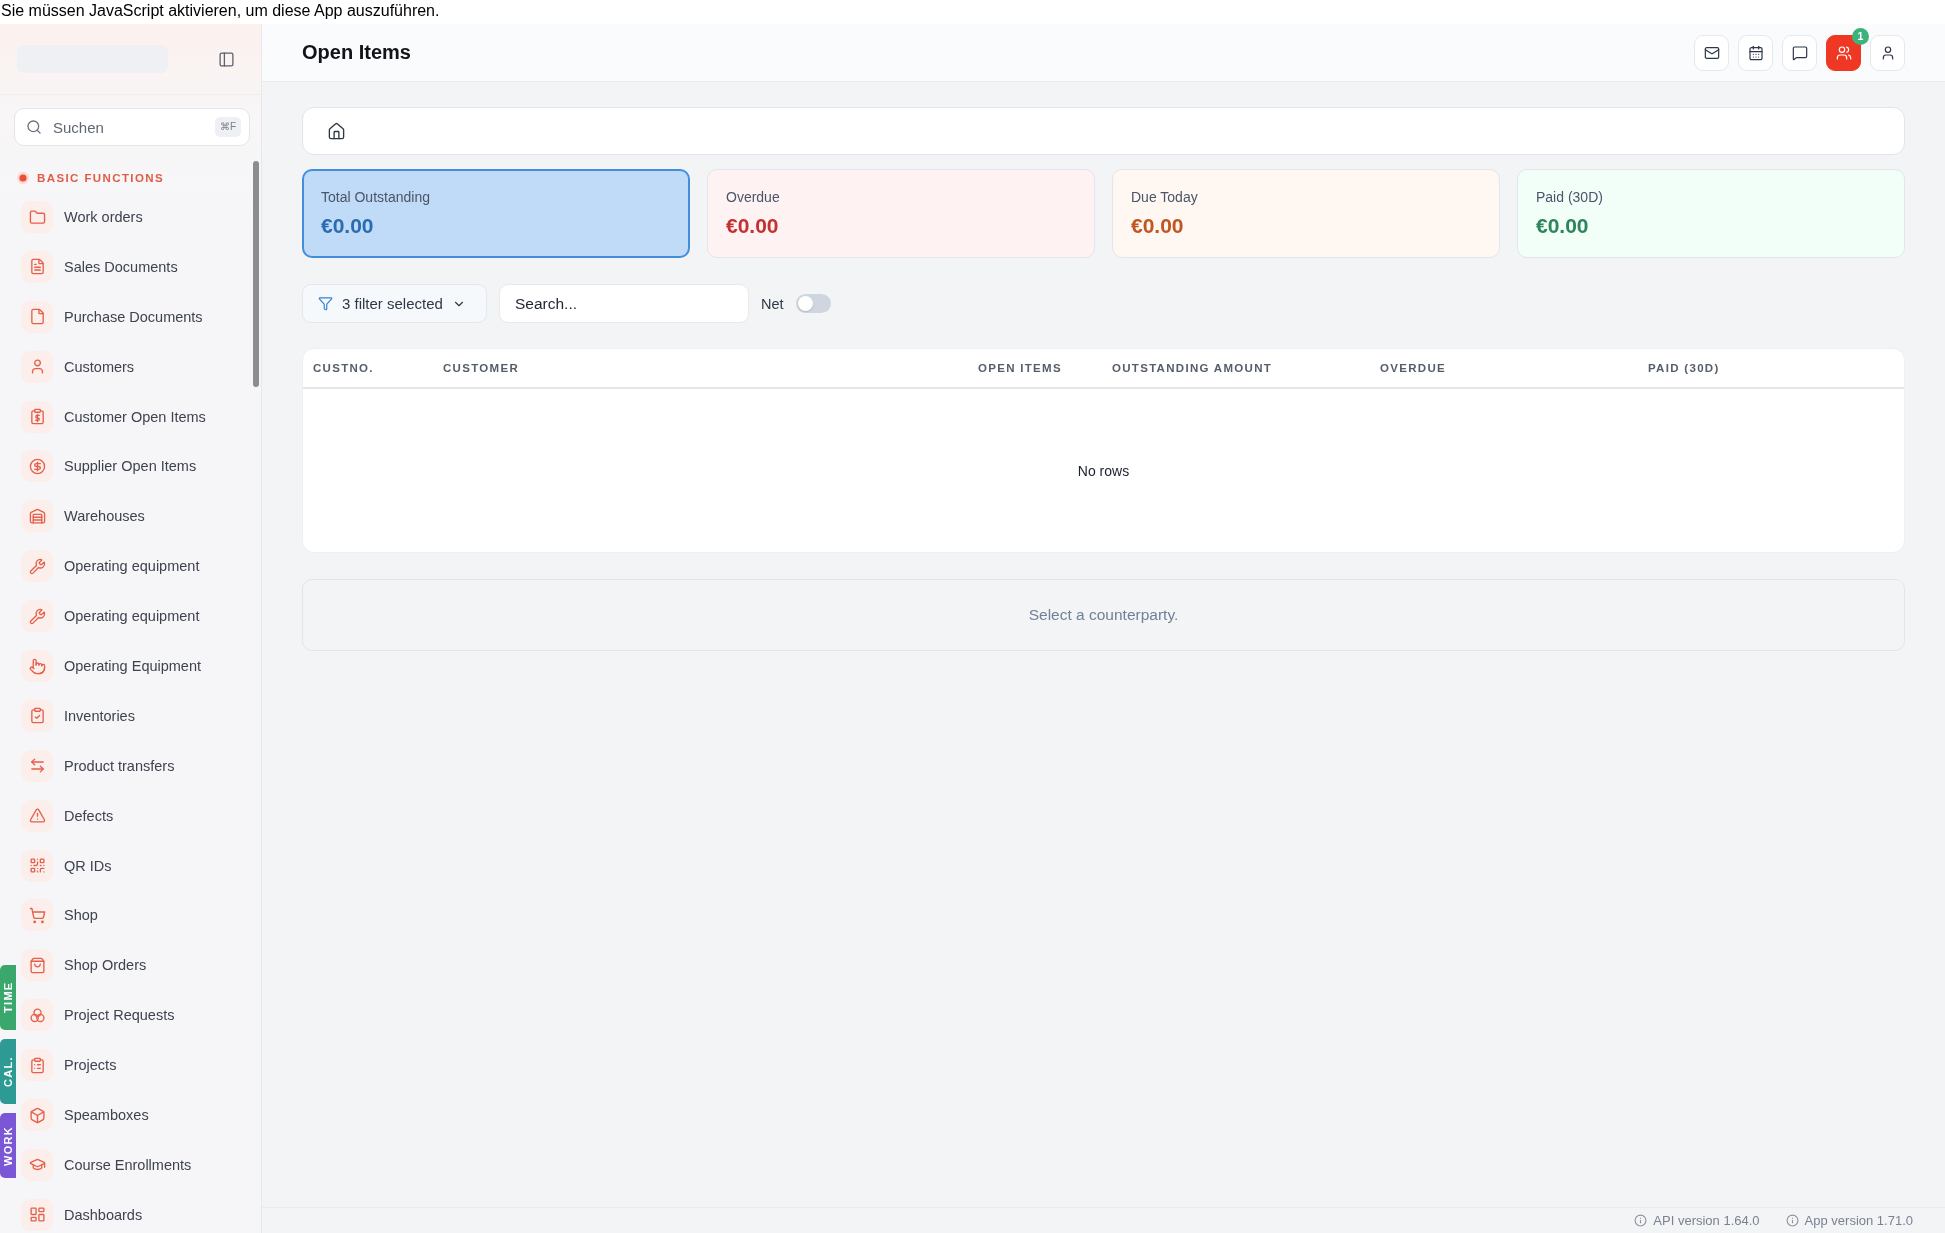 The image size is (1945, 1233). I want to click on nav-item: Project Requests, so click(102, 1015).